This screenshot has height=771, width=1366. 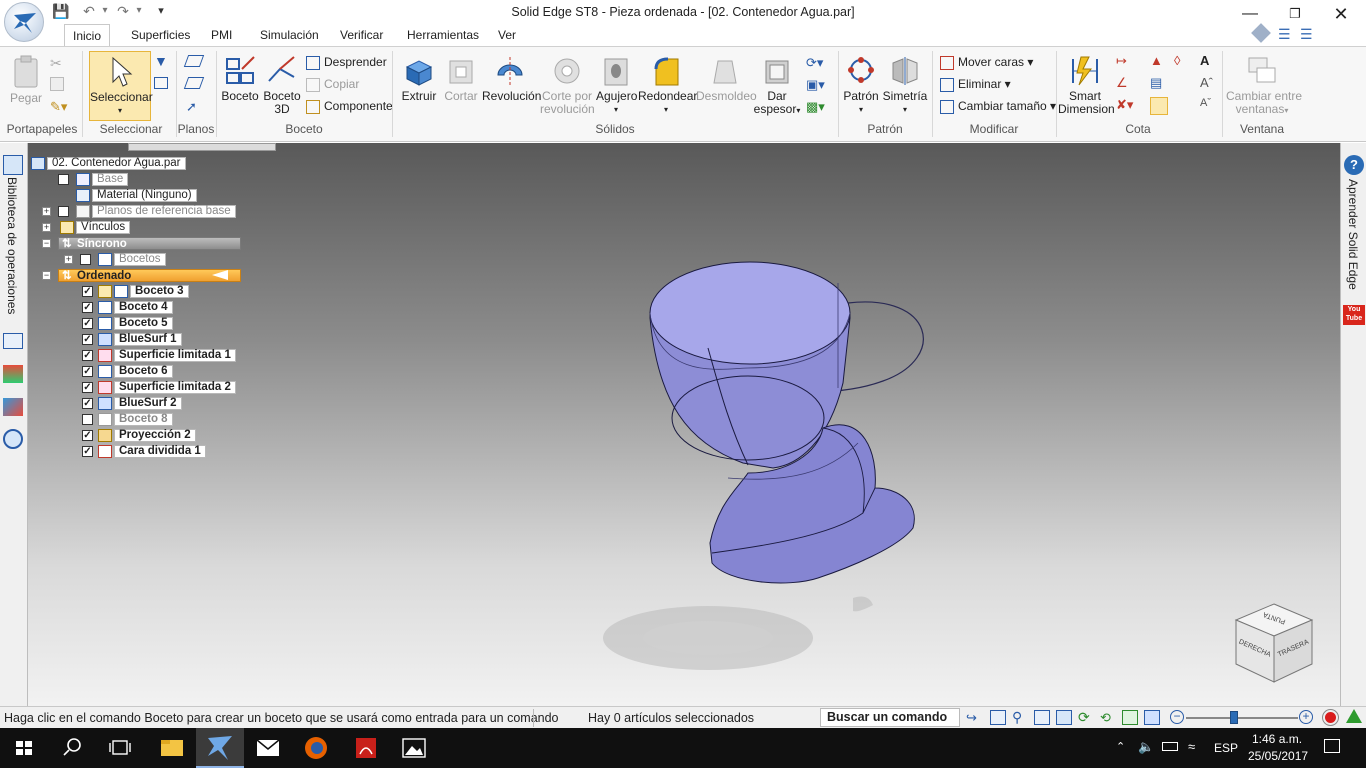 I want to click on notifications-icon, so click(x=1332, y=746).